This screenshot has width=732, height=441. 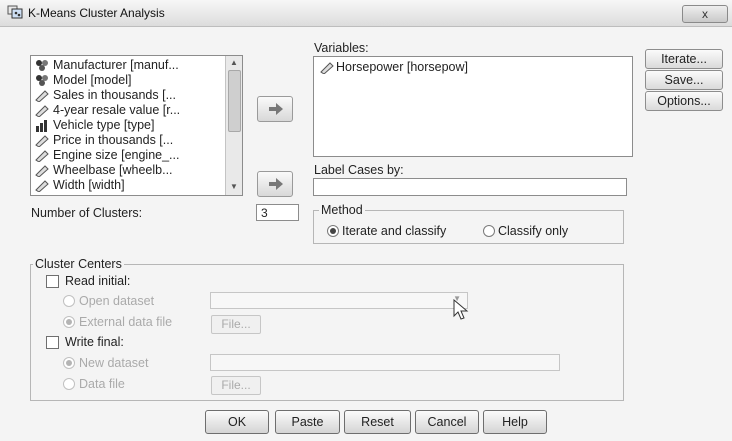 What do you see at coordinates (402, 67) in the screenshot?
I see `list-item-label: Horsepower [horsepow]` at bounding box center [402, 67].